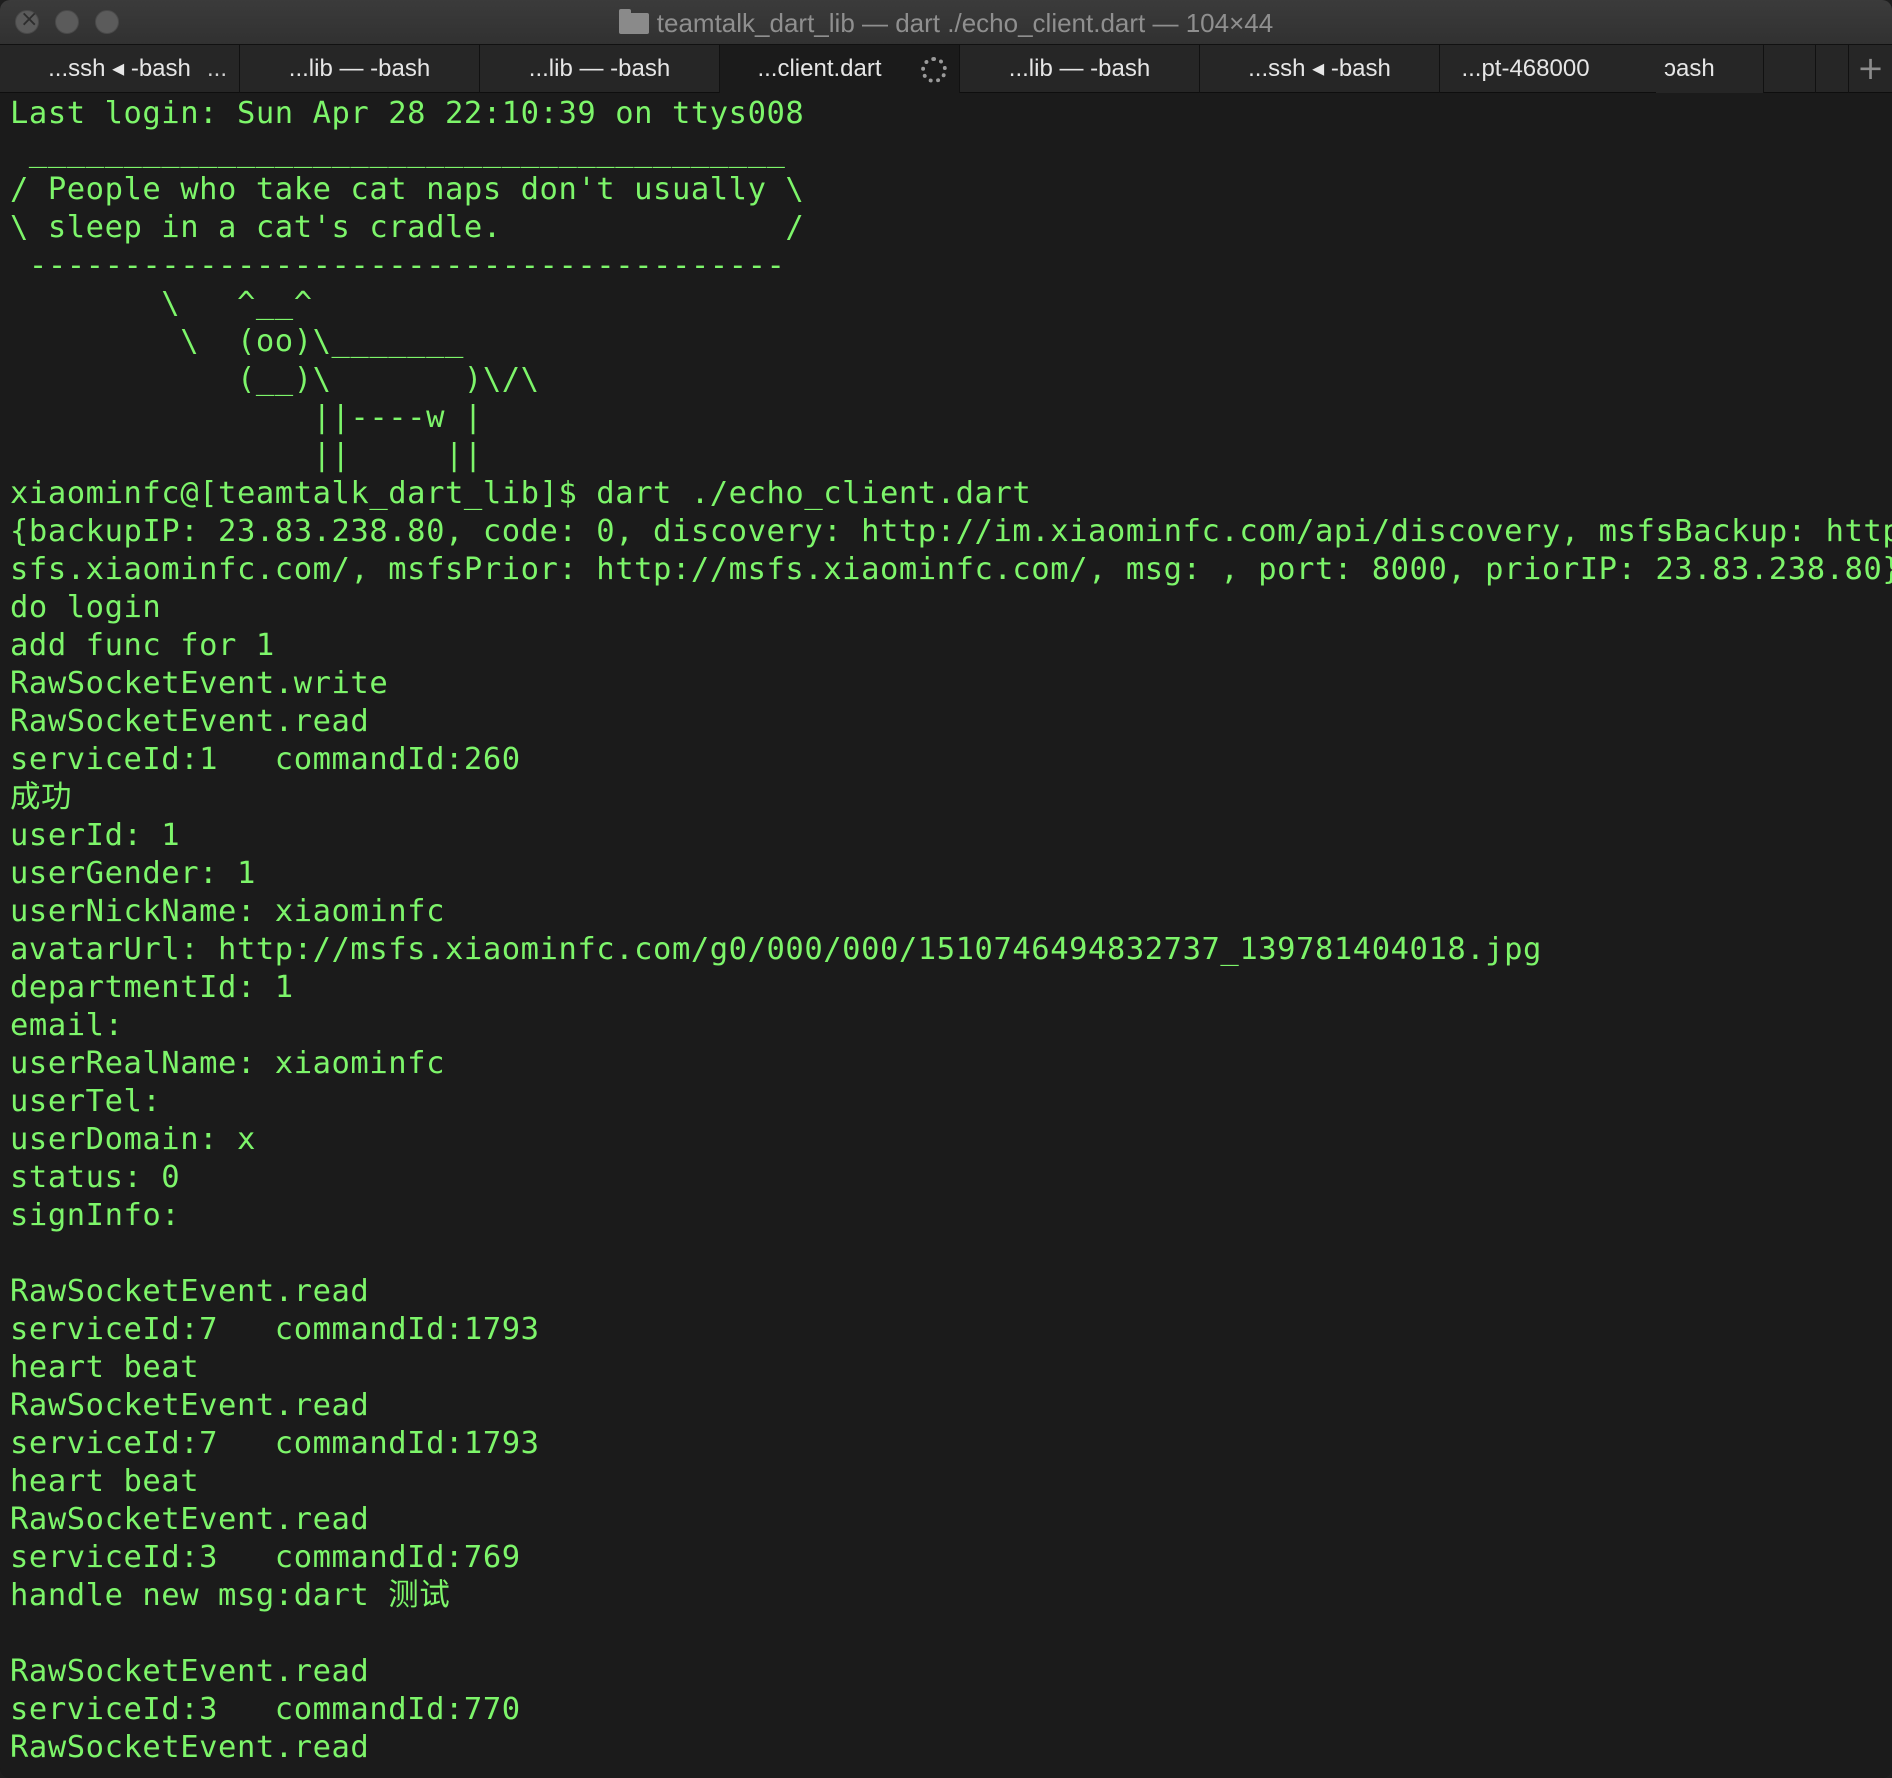  I want to click on terminal-line: serviceId:1 commandId:260, so click(265, 759).